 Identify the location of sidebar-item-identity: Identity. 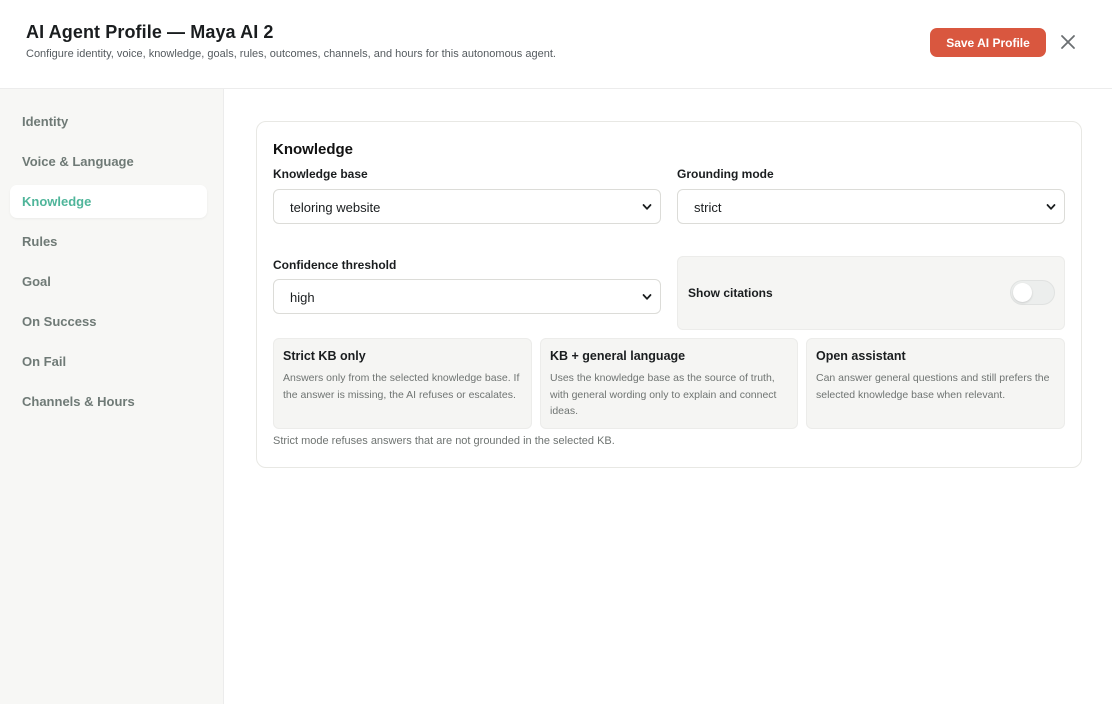
(108, 121).